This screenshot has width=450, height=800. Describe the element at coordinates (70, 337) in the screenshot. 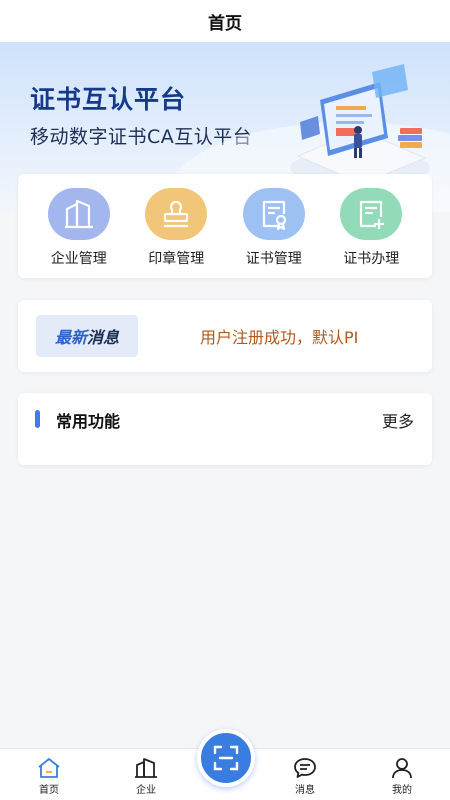

I see `news-tag-part1: 最新` at that location.